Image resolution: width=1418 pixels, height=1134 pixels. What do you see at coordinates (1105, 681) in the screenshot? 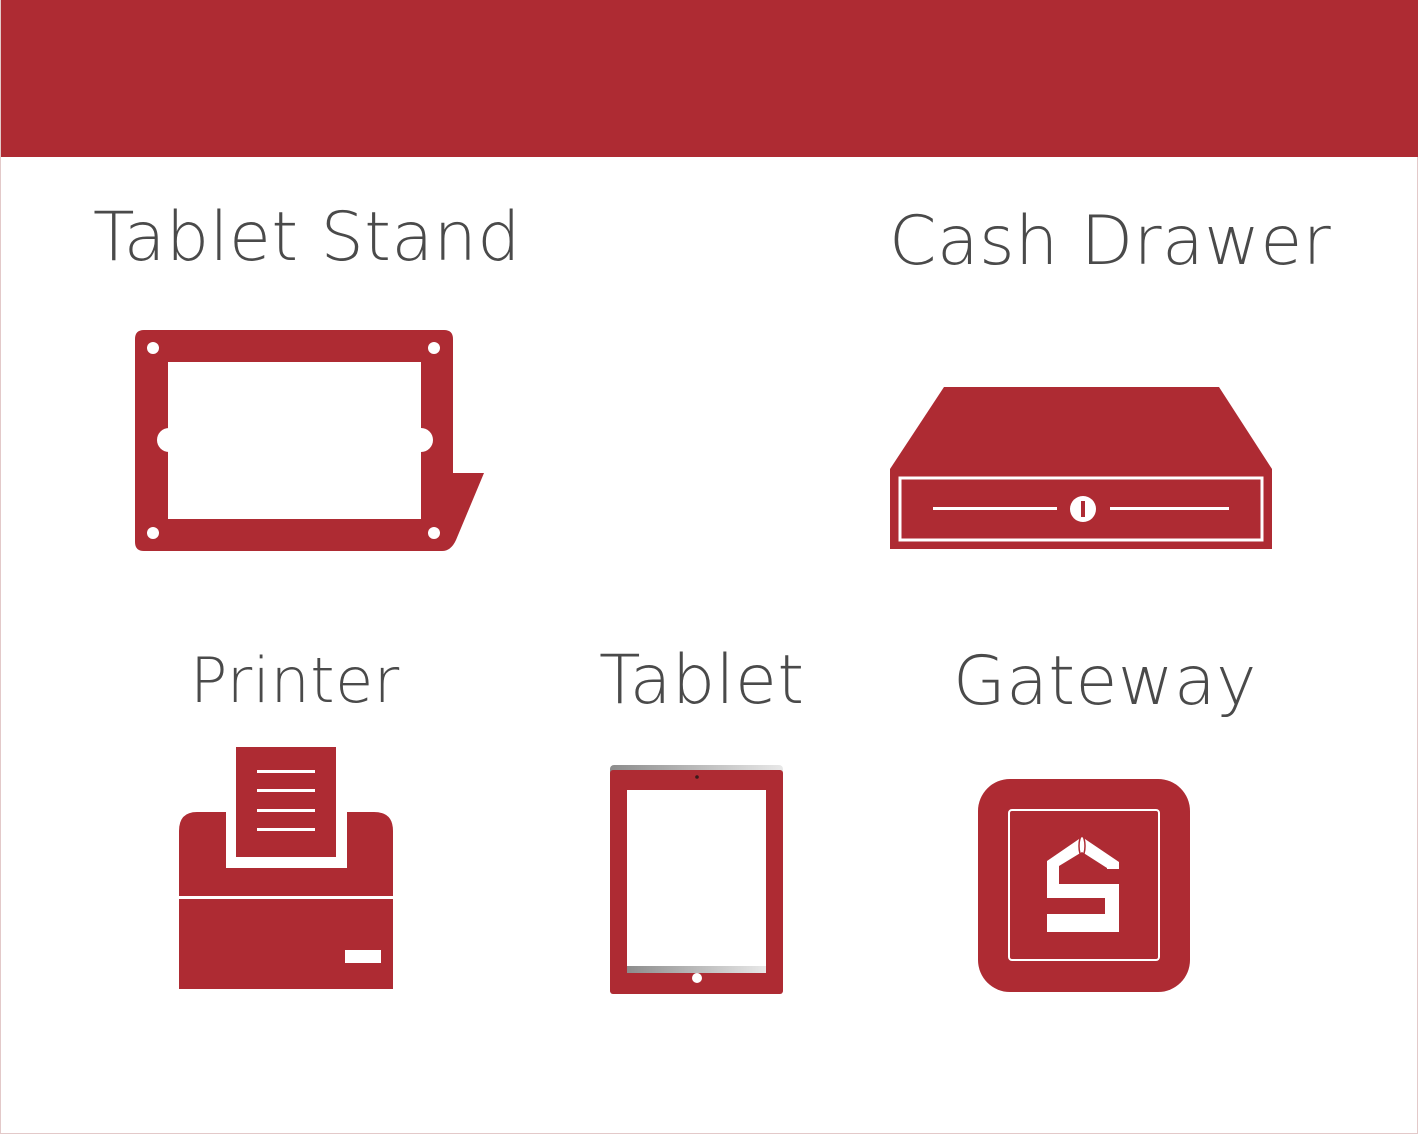
I see `gateway-label: Gateway` at bounding box center [1105, 681].